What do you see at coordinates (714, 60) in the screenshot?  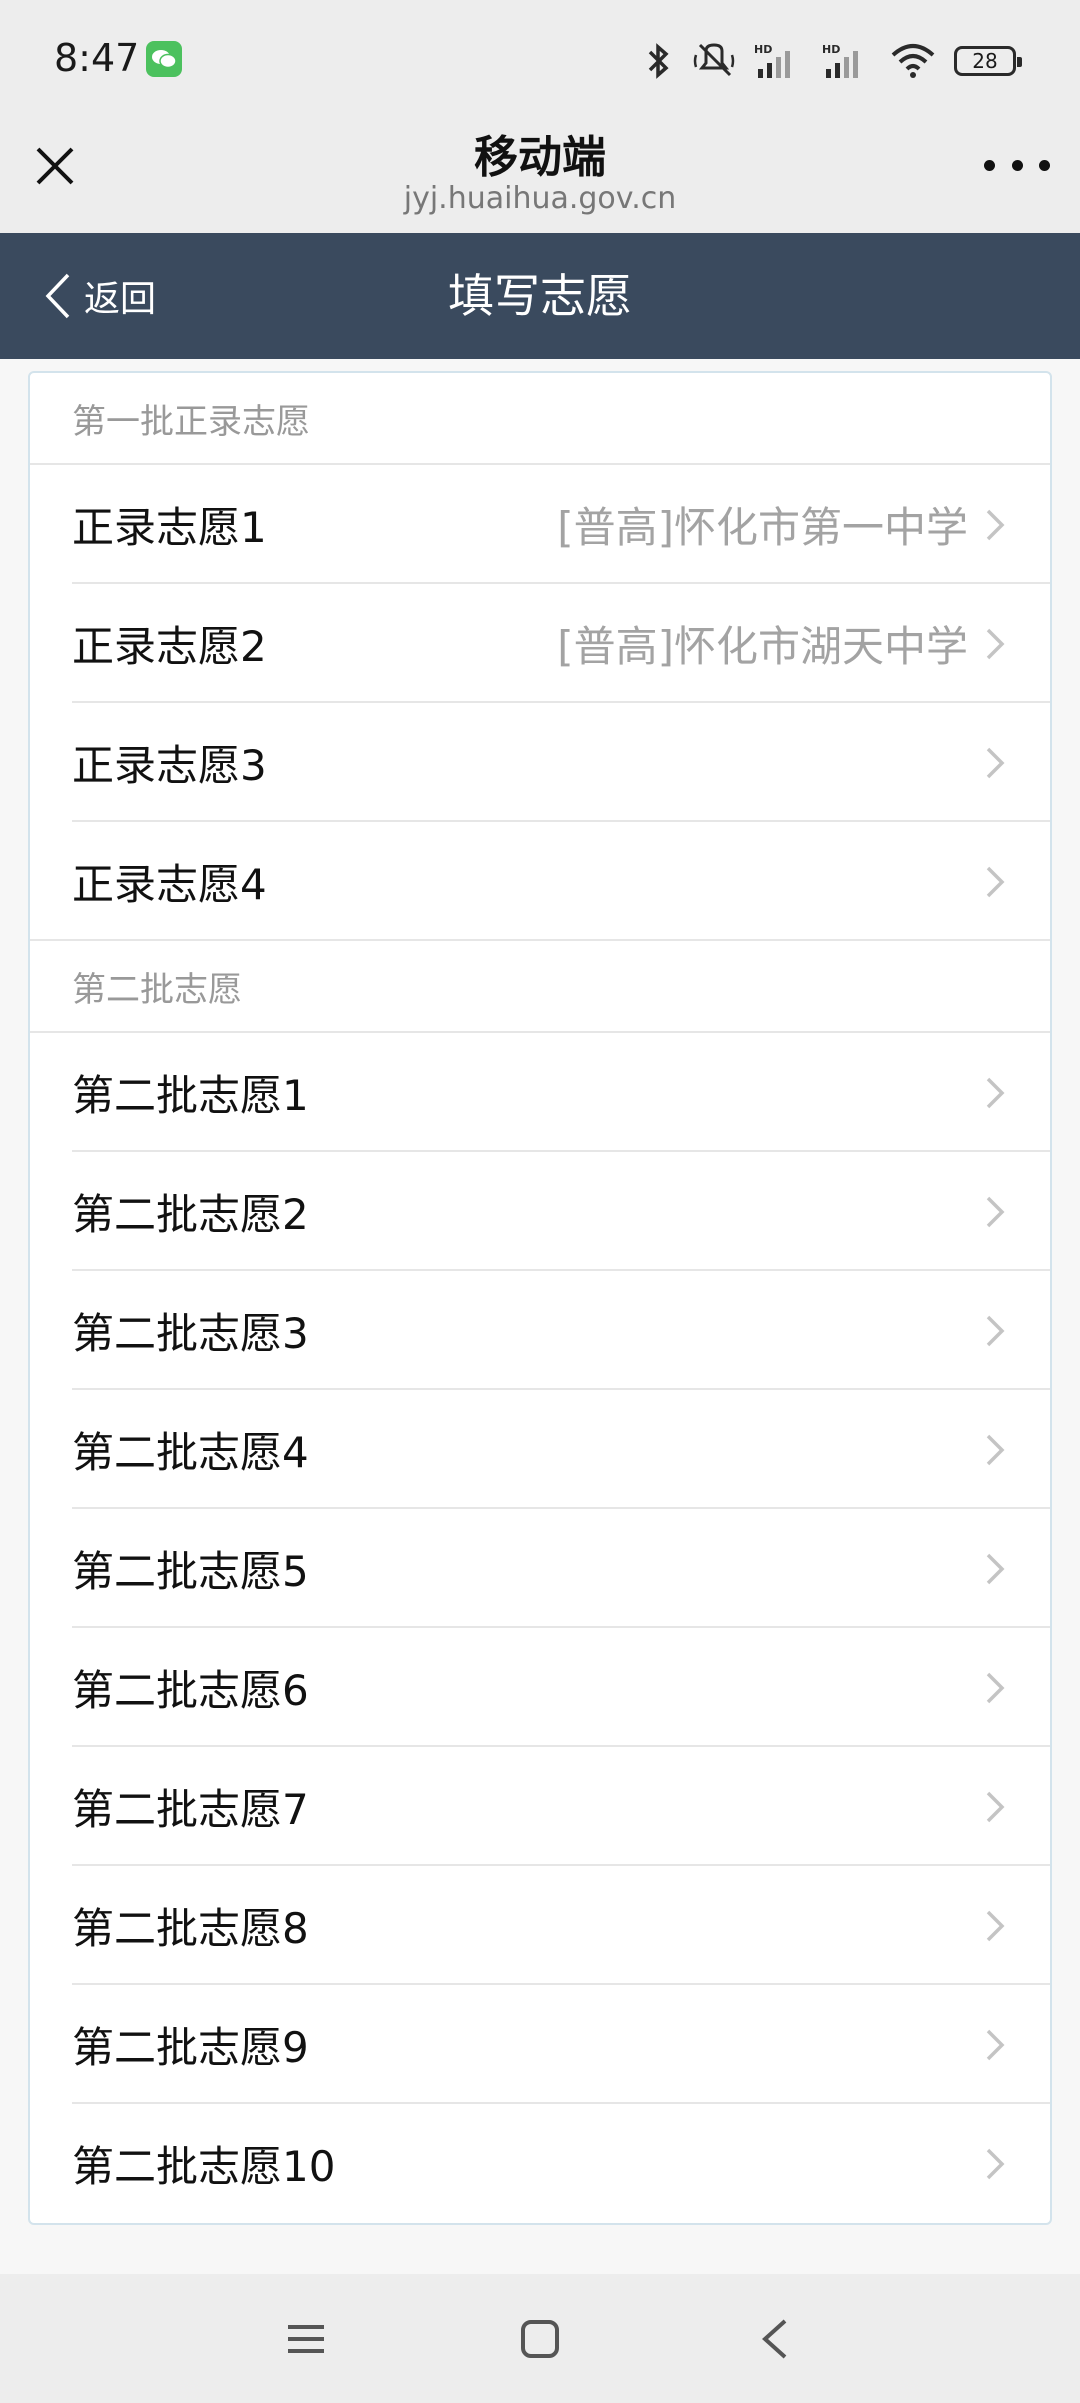 I see `mute-icon` at bounding box center [714, 60].